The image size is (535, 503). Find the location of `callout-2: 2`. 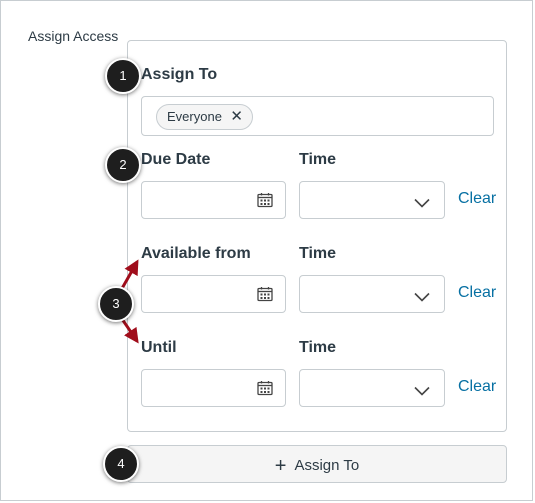

callout-2: 2 is located at coordinates (123, 165).